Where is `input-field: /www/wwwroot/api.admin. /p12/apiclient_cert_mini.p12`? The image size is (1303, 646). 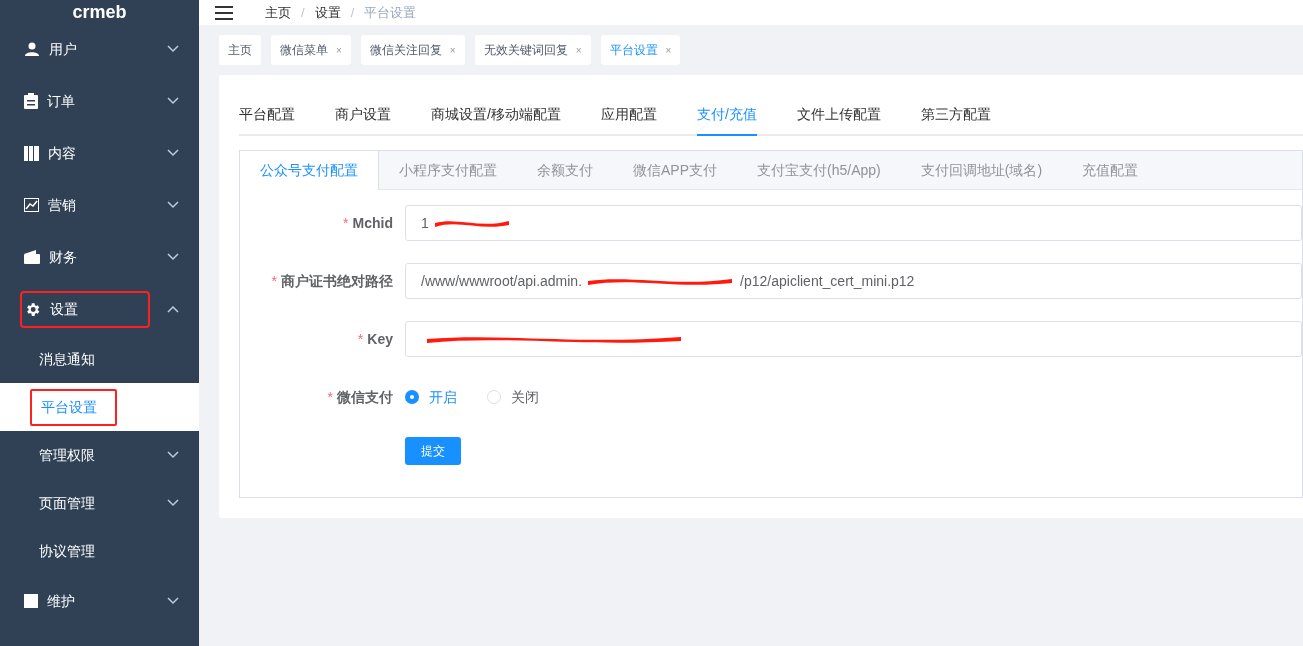 input-field: /www/wwwroot/api.admin. /p12/apiclient_cert_mini.p12 is located at coordinates (853, 281).